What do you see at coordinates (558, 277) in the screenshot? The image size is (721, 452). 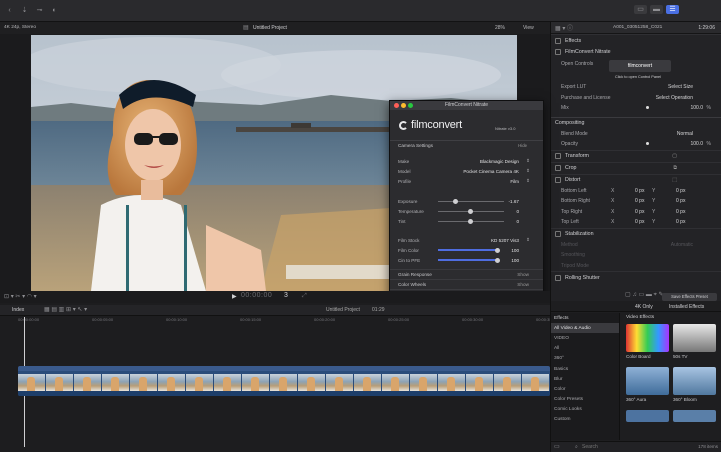 I see `rolling-shutter-checkbox` at bounding box center [558, 277].